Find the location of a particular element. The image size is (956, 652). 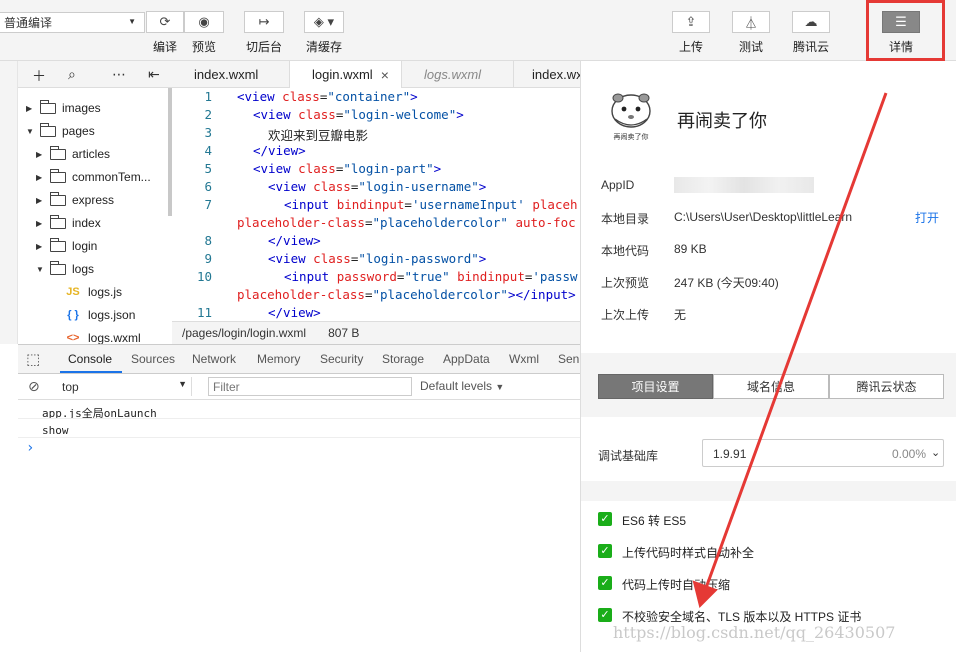

console-toolbar: ⊘ top ▼ Default levels ▼ is located at coordinates (299, 387).